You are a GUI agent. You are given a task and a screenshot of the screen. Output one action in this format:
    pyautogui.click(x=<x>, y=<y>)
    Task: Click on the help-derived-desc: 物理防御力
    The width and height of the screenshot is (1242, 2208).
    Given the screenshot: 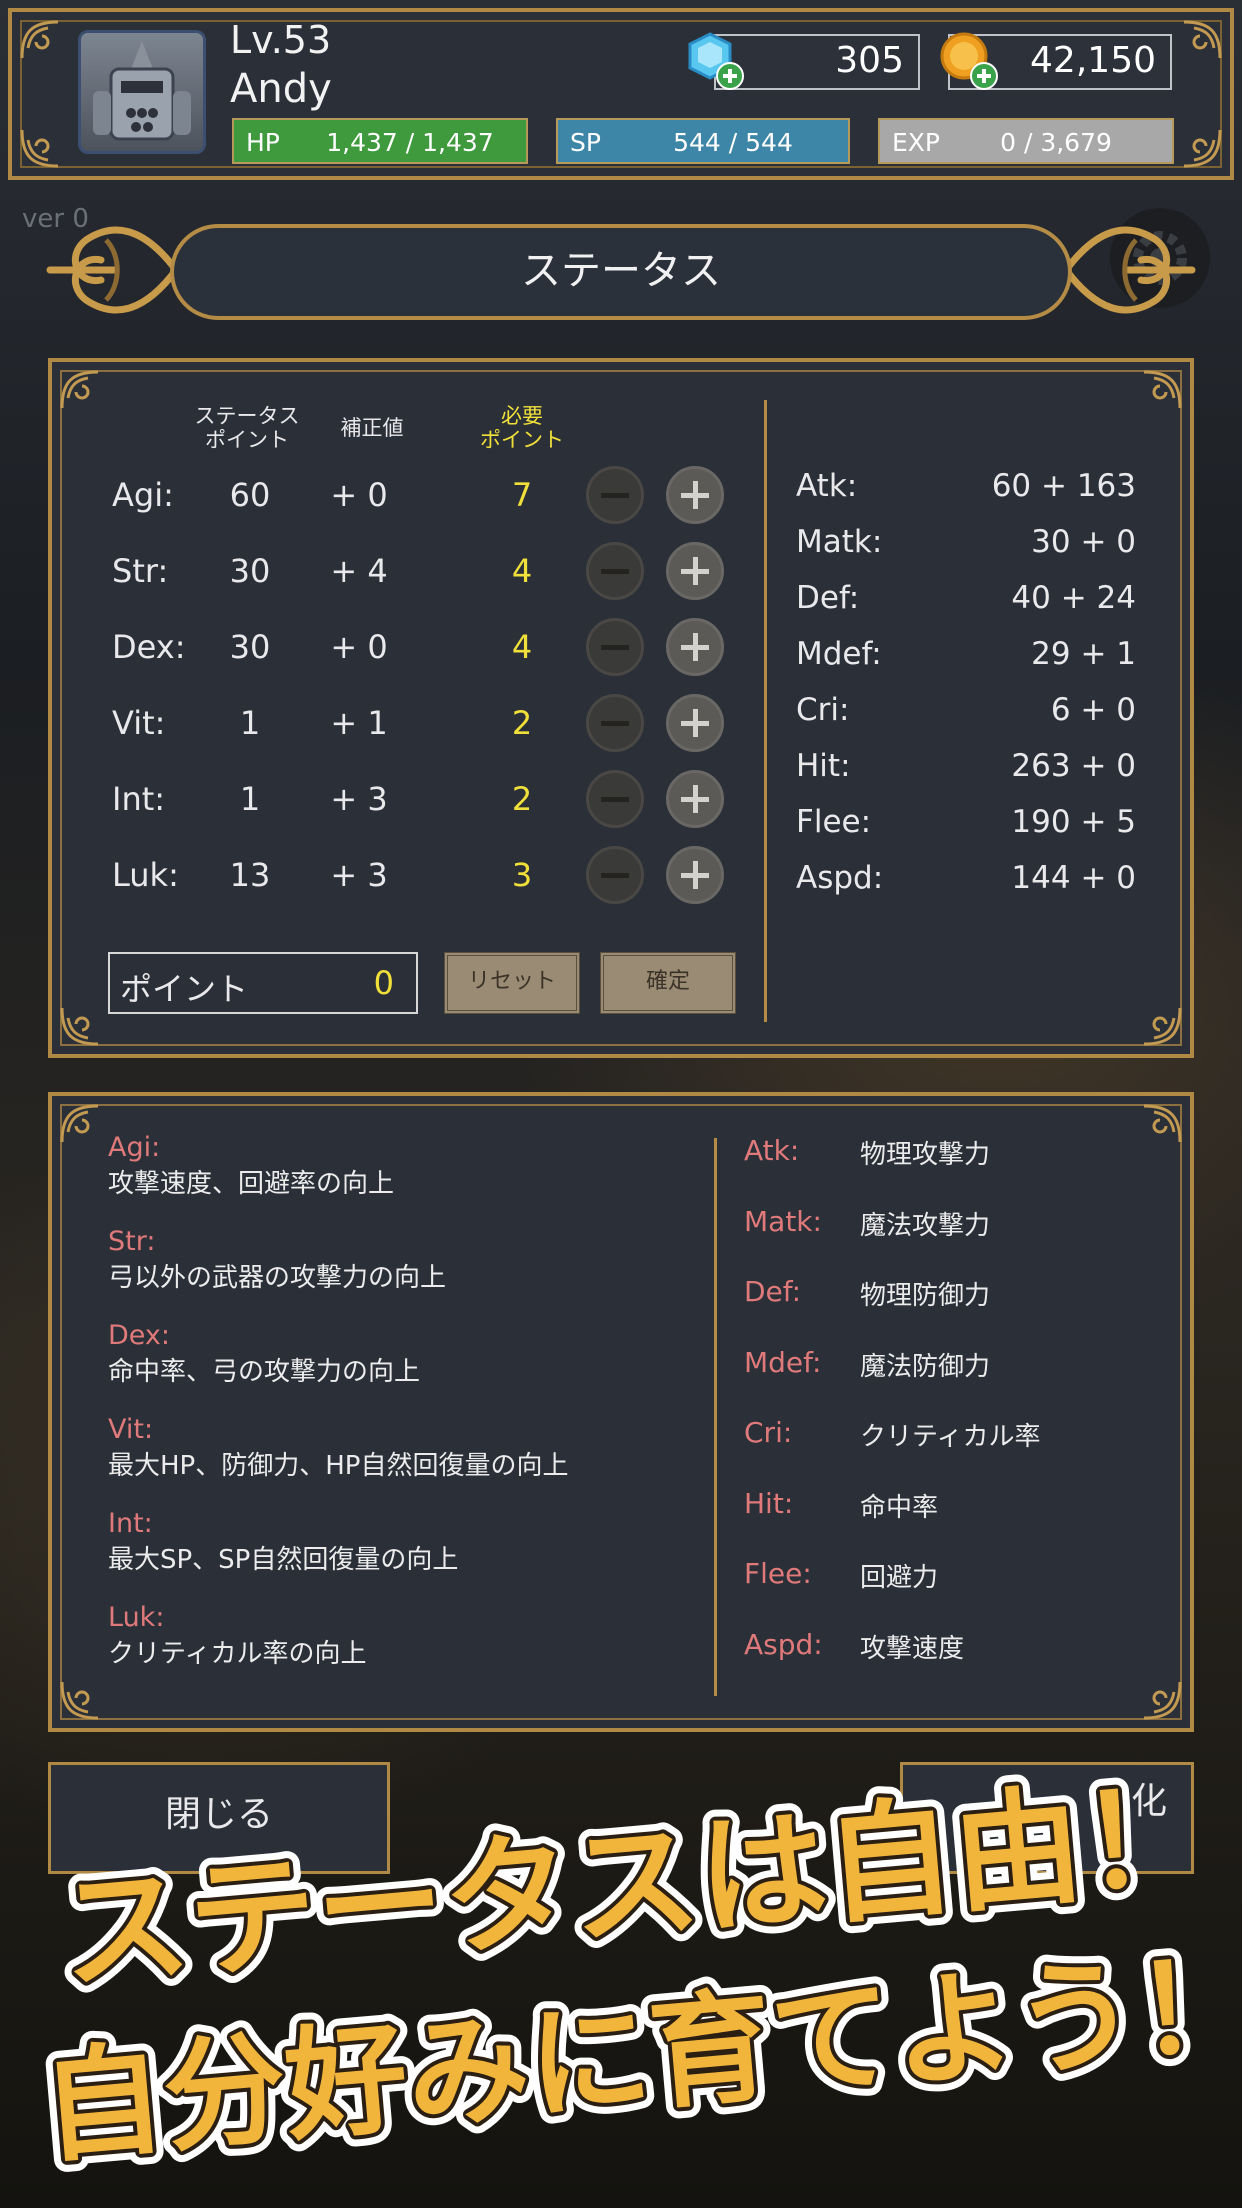 What is the action you would take?
    pyautogui.click(x=925, y=1296)
    